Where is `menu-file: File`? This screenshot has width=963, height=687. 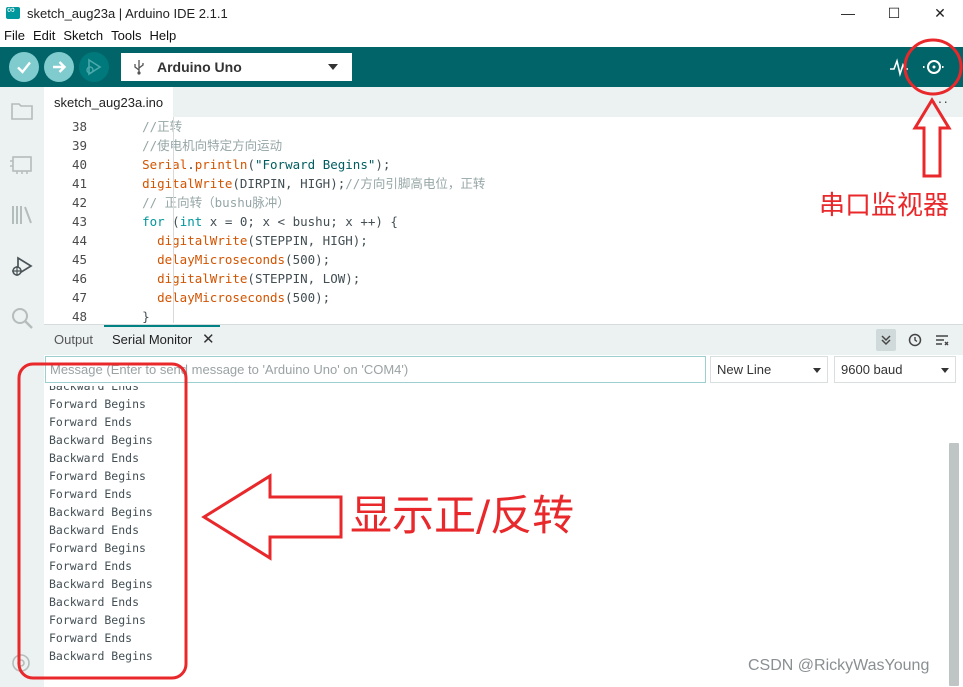
menu-file: File is located at coordinates (14, 37).